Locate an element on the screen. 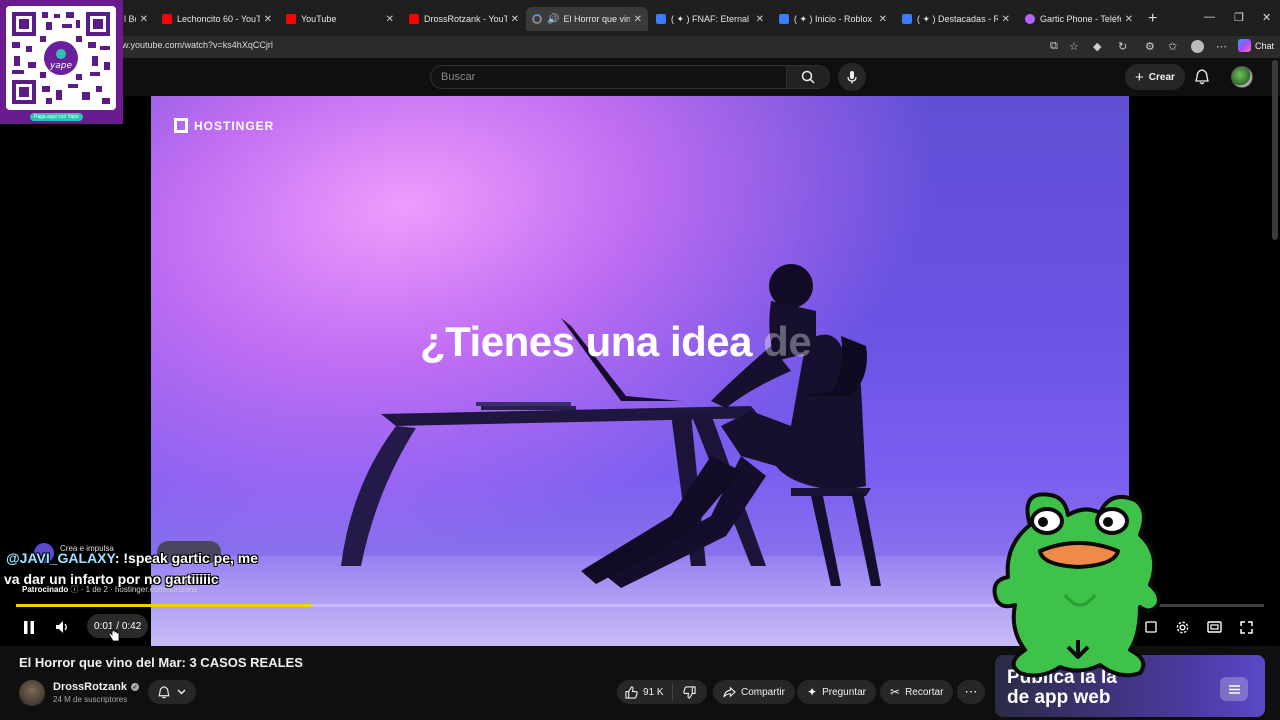 The height and width of the screenshot is (720, 1280). tab-0: l Bo ✕ is located at coordinates (136, 19).